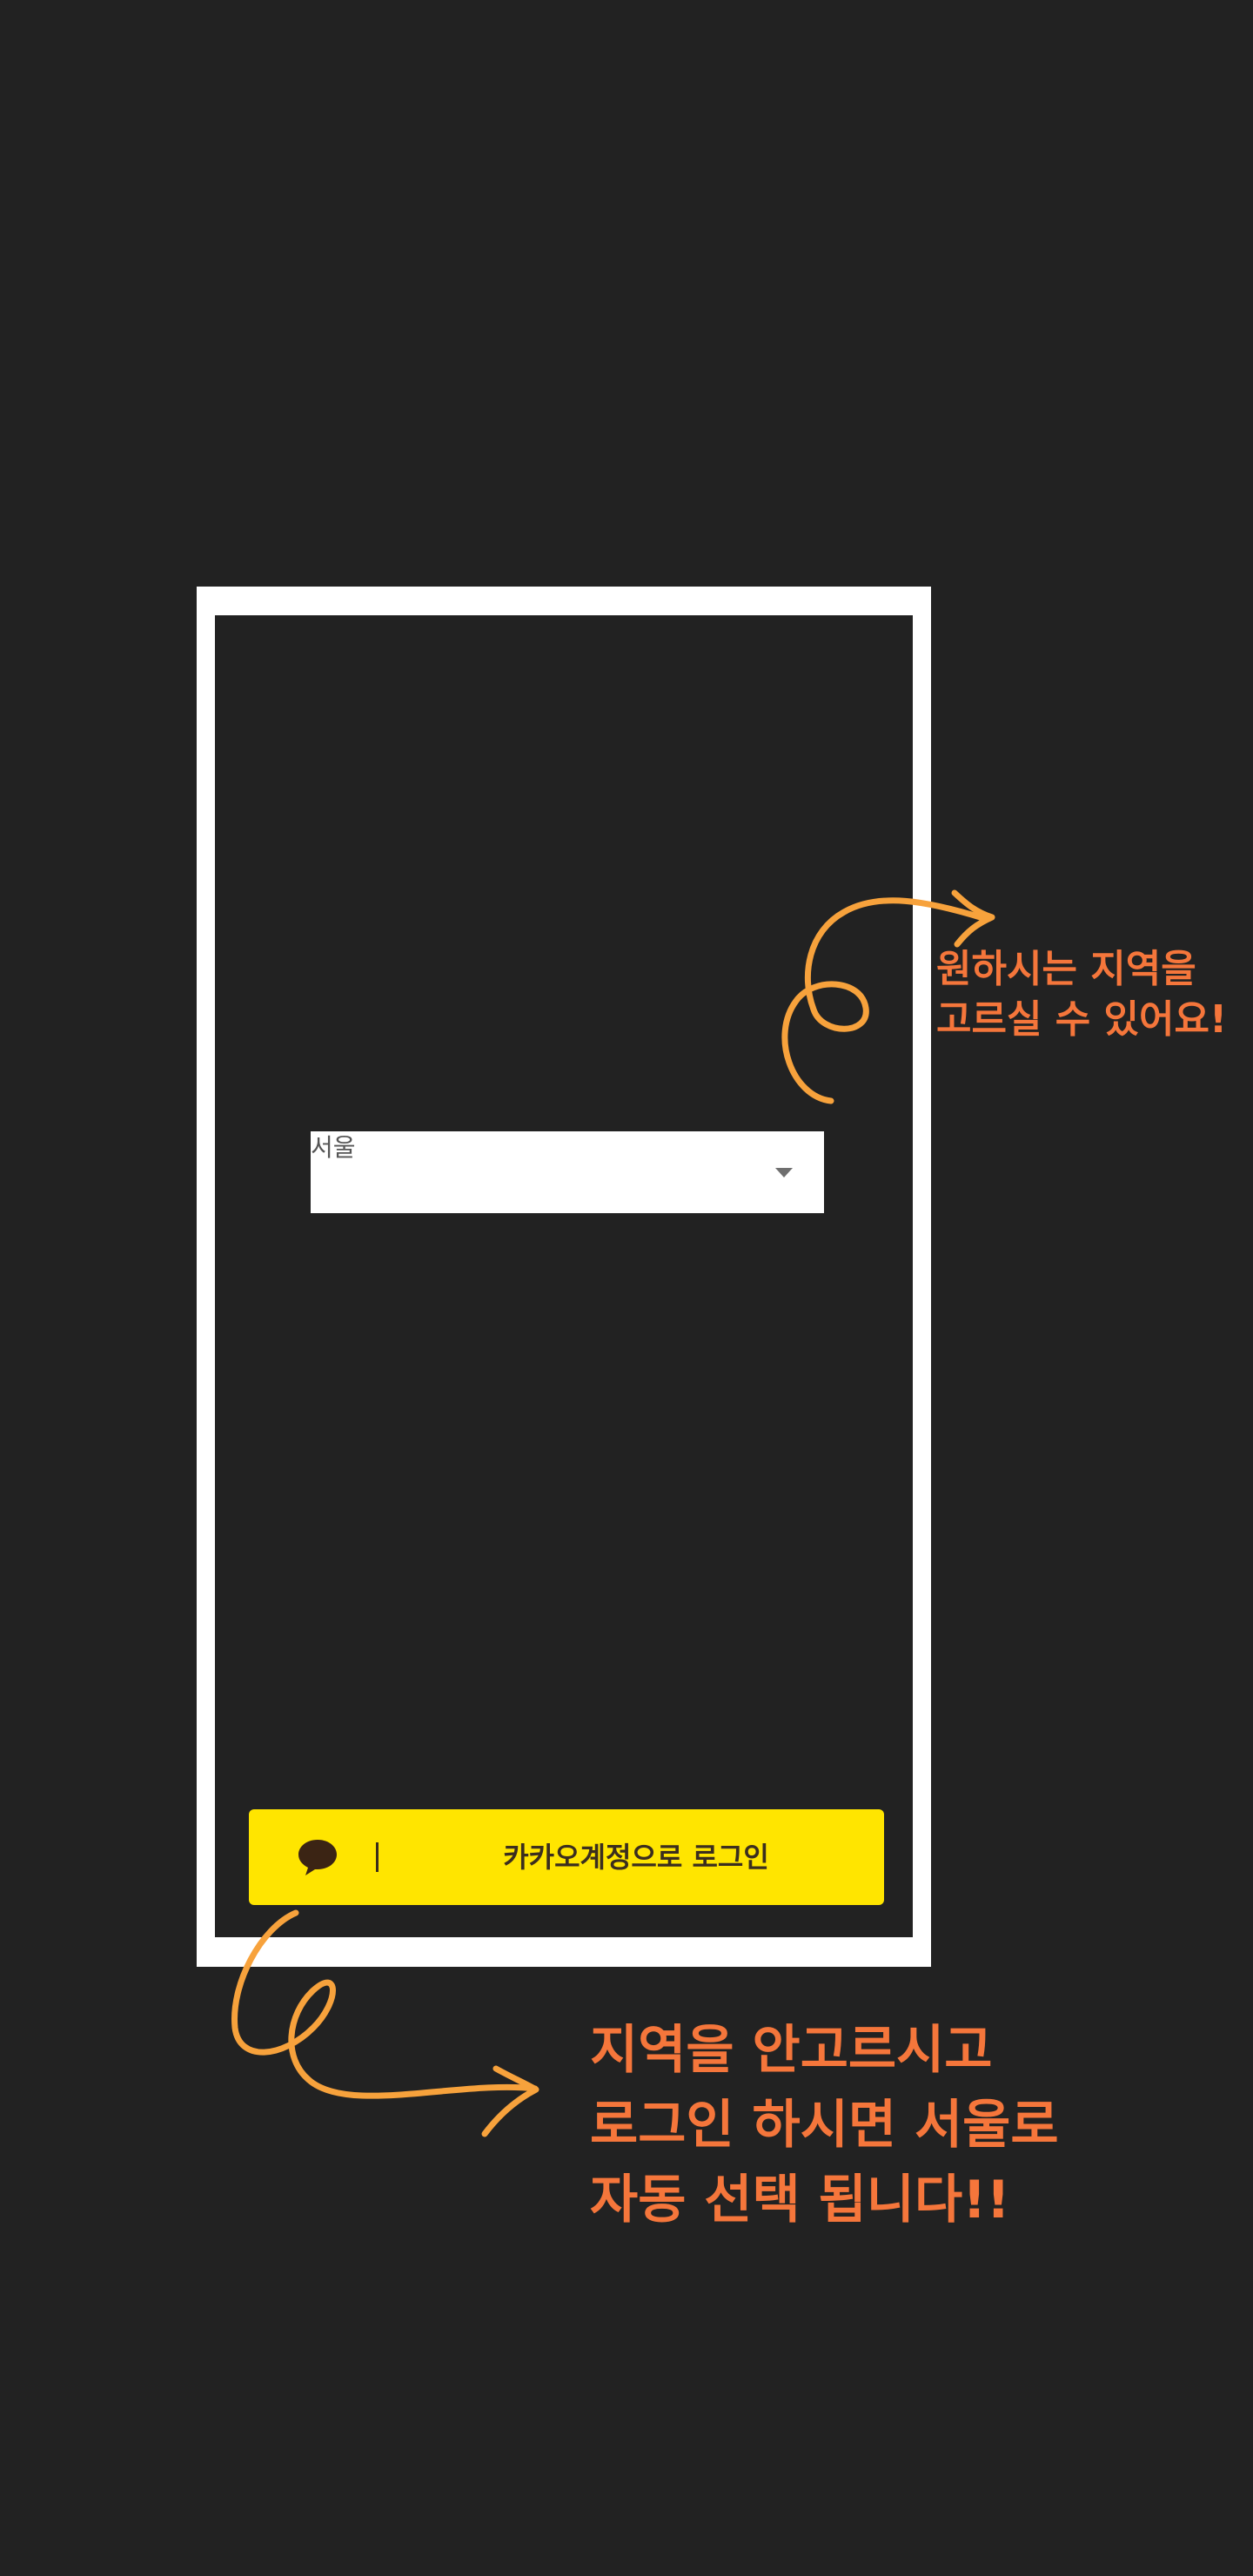 The height and width of the screenshot is (2576, 1253). What do you see at coordinates (567, 1172) in the screenshot?
I see `region-select: 서울` at bounding box center [567, 1172].